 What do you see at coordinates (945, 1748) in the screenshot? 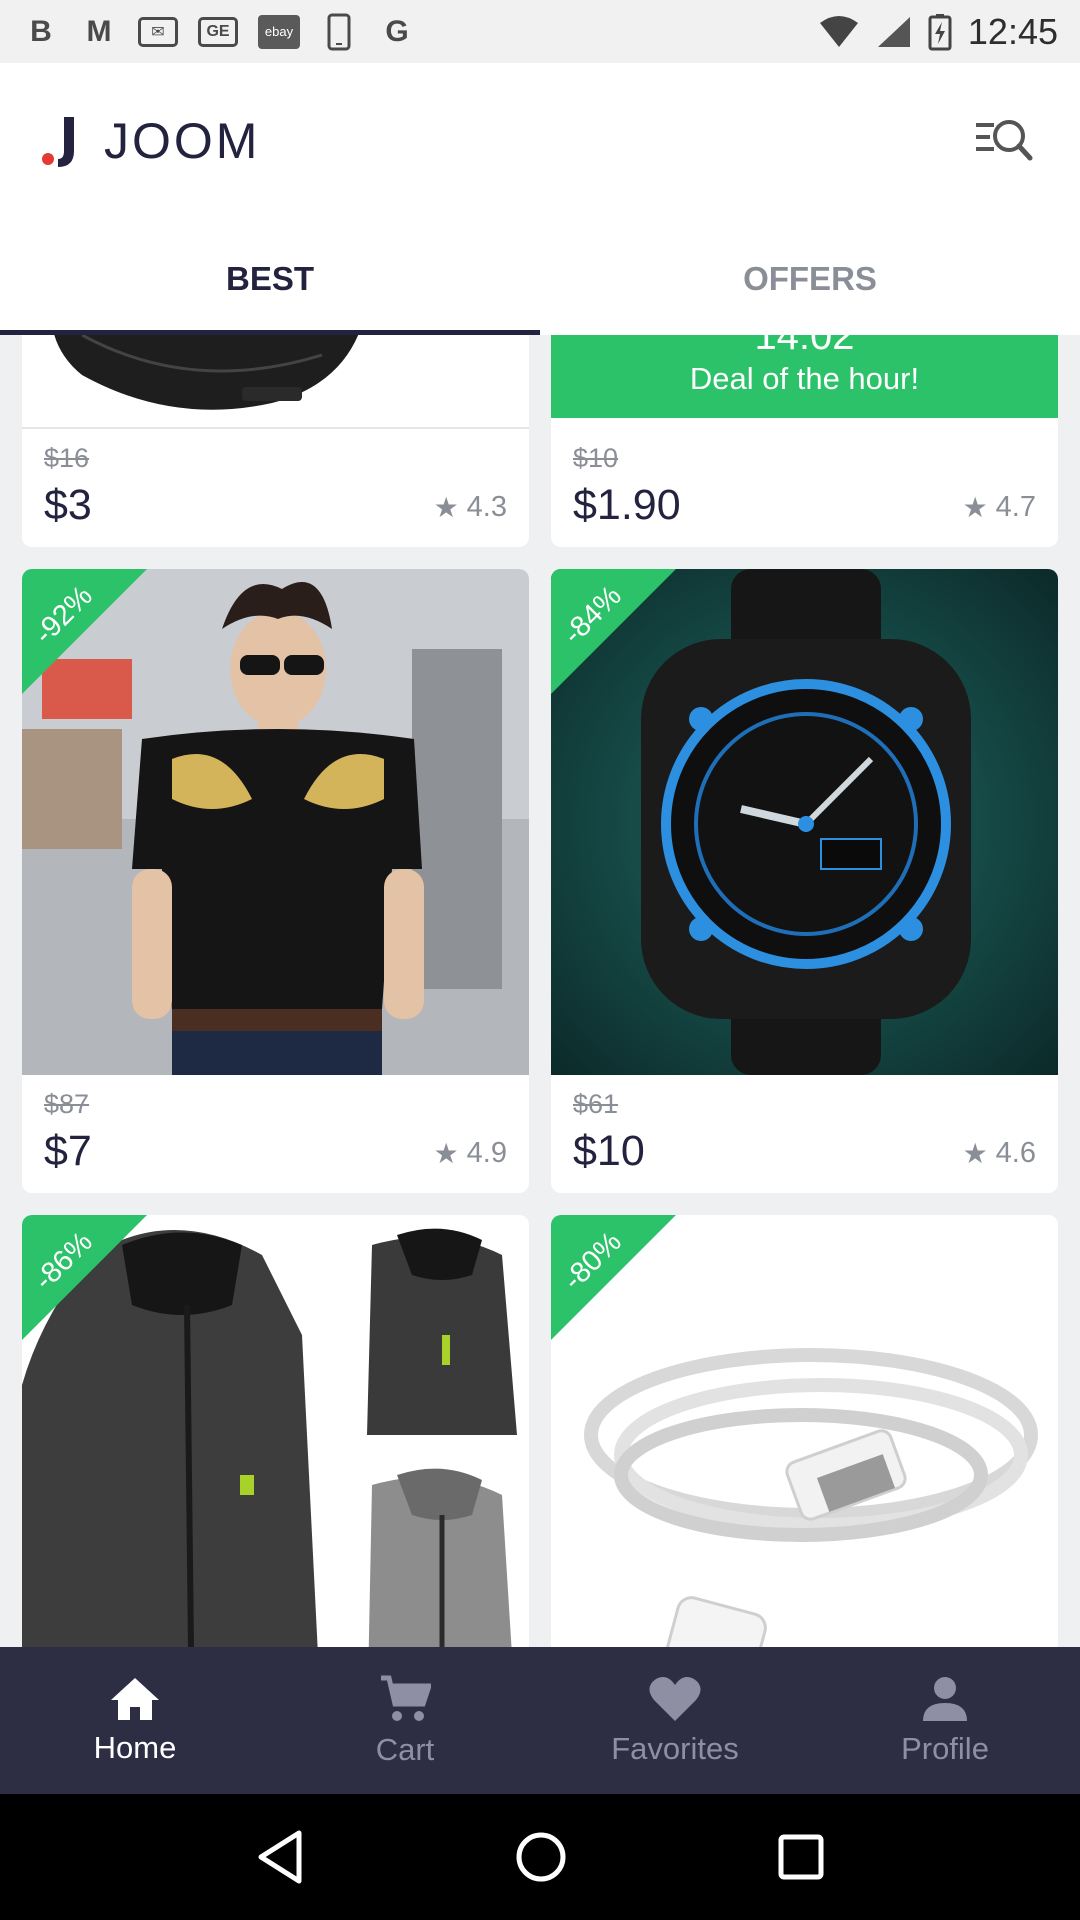
I see `nav-profile-label: Profile` at bounding box center [945, 1748].